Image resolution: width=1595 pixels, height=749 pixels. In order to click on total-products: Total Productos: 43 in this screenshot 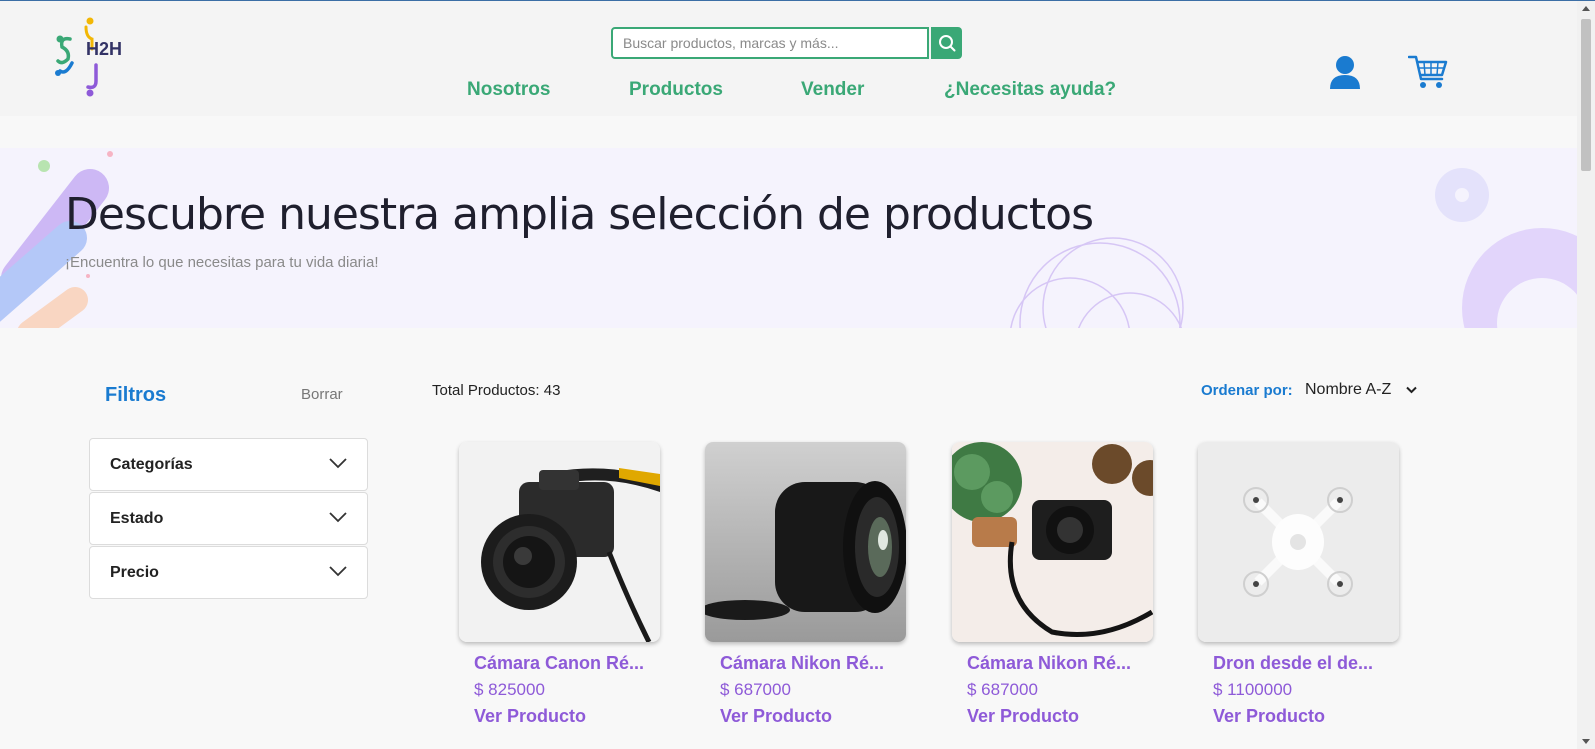, I will do `click(496, 390)`.